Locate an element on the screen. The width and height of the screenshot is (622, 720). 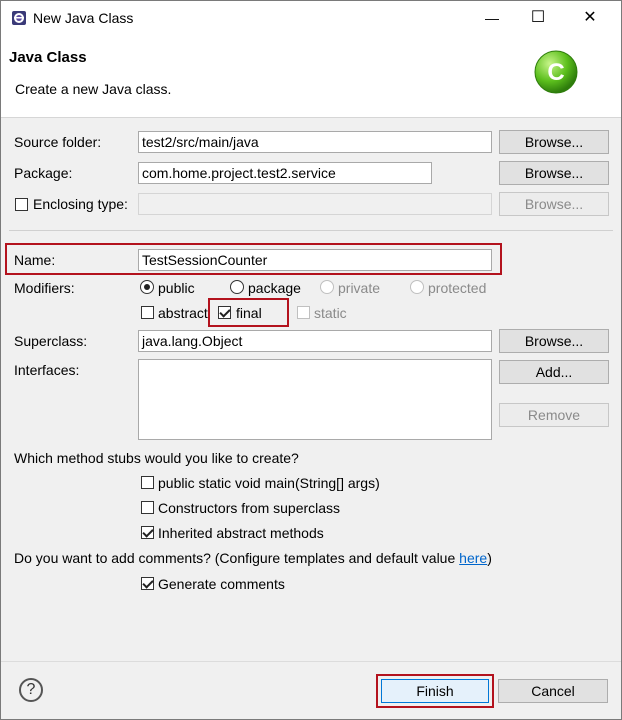
modifiers-label: Modifiers: is located at coordinates (44, 288).